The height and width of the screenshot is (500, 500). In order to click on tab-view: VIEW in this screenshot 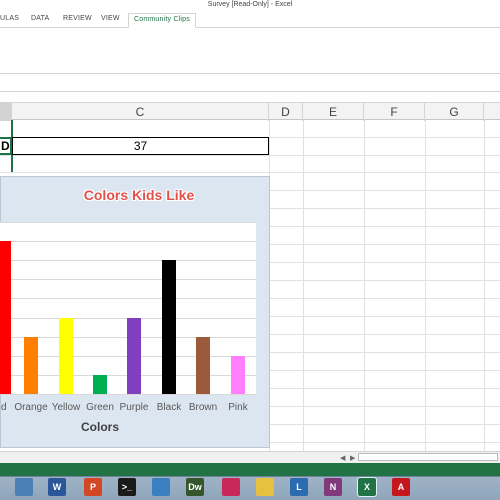, I will do `click(110, 18)`.